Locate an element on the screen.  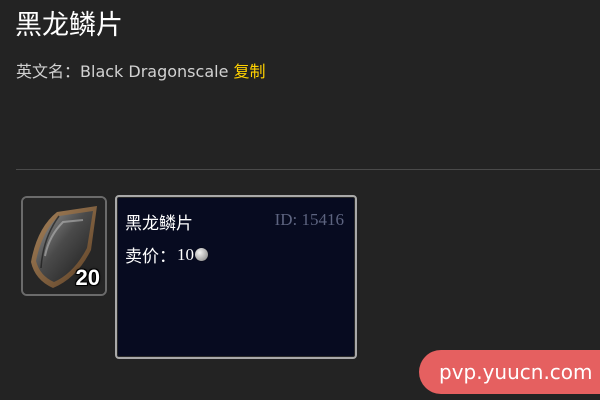
silver-coin-icon is located at coordinates (201, 254).